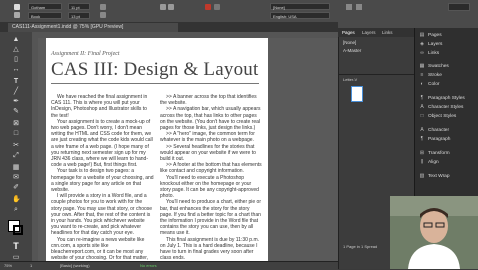 The image size is (478, 270). What do you see at coordinates (459, 7) in the screenshot?
I see `workspace-switcher` at bounding box center [459, 7].